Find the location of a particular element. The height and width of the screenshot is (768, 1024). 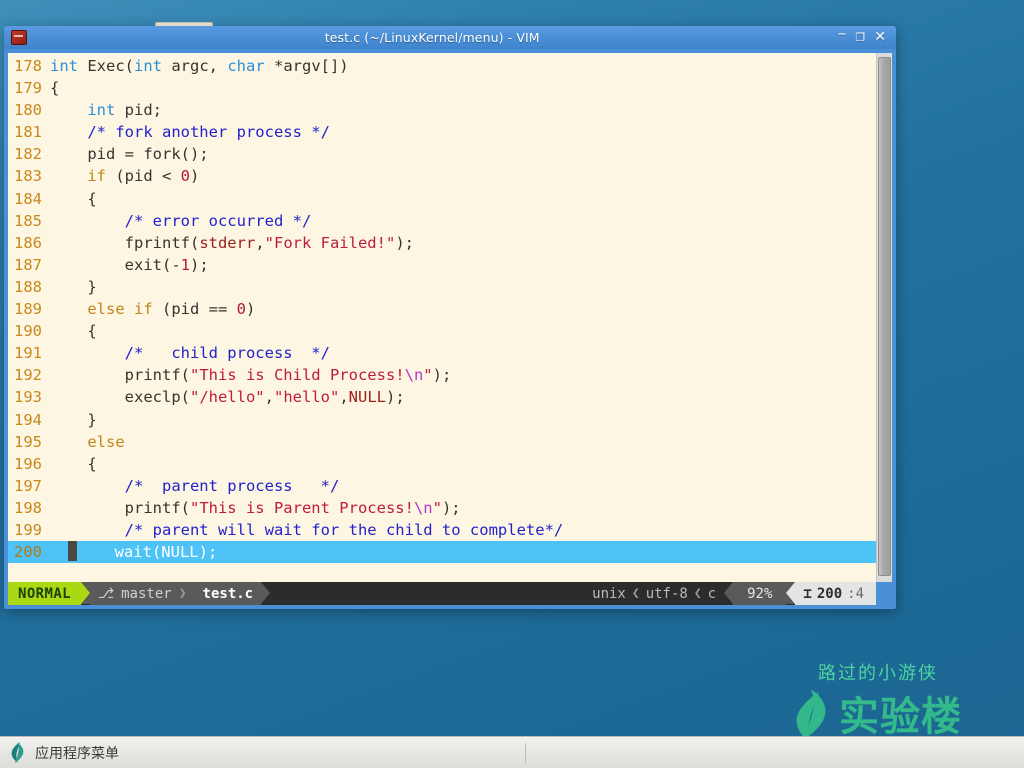

code-line: 193 execlp("/hello","hello",NULL); is located at coordinates (442, 397).